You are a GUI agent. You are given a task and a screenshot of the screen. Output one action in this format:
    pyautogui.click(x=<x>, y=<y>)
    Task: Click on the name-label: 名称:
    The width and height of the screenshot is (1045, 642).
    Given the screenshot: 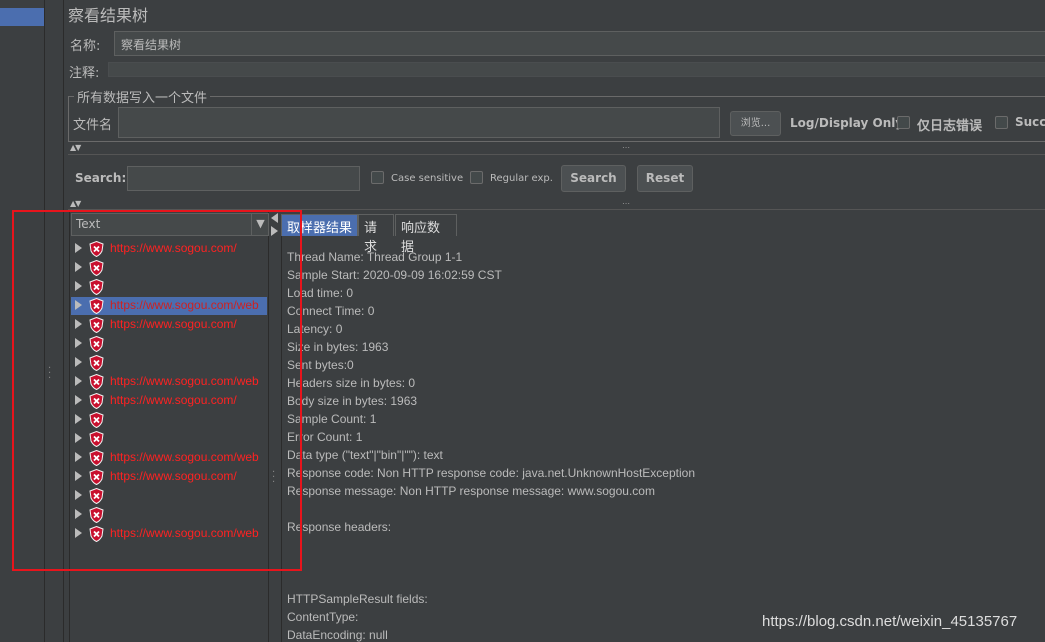 What is the action you would take?
    pyautogui.click(x=85, y=46)
    